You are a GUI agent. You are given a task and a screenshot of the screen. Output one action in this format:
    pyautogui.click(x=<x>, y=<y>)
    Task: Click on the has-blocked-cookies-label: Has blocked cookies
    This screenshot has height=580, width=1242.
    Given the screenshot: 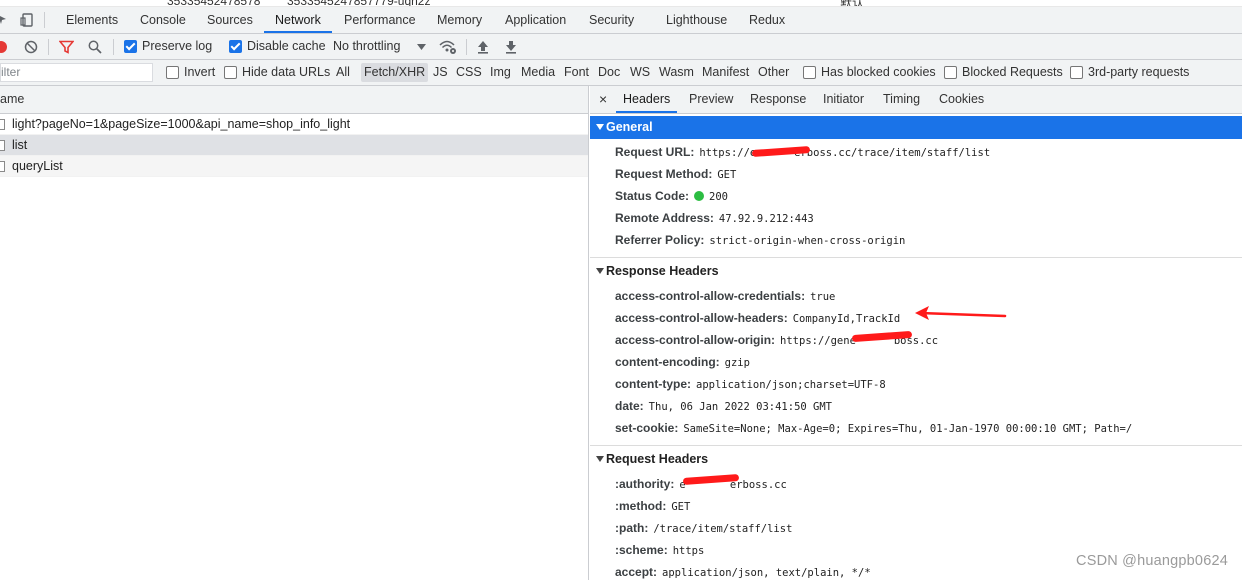 What is the action you would take?
    pyautogui.click(x=878, y=72)
    